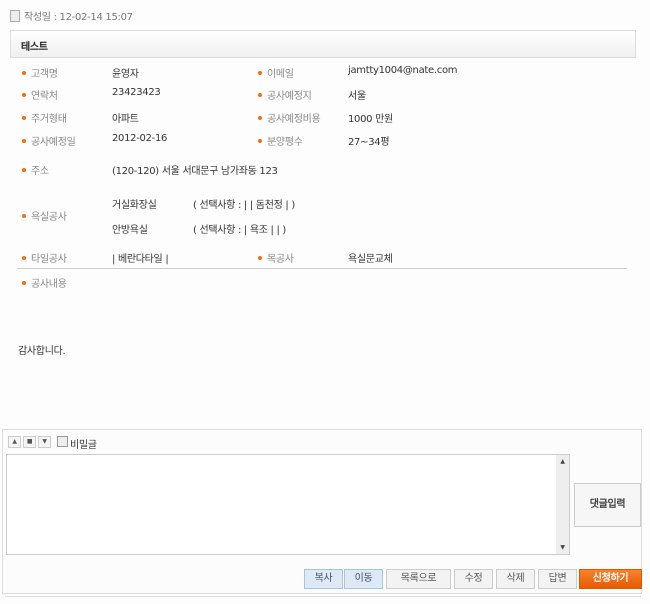 The height and width of the screenshot is (604, 650). Describe the element at coordinates (125, 119) in the screenshot. I see `field-value: 아파트` at that location.